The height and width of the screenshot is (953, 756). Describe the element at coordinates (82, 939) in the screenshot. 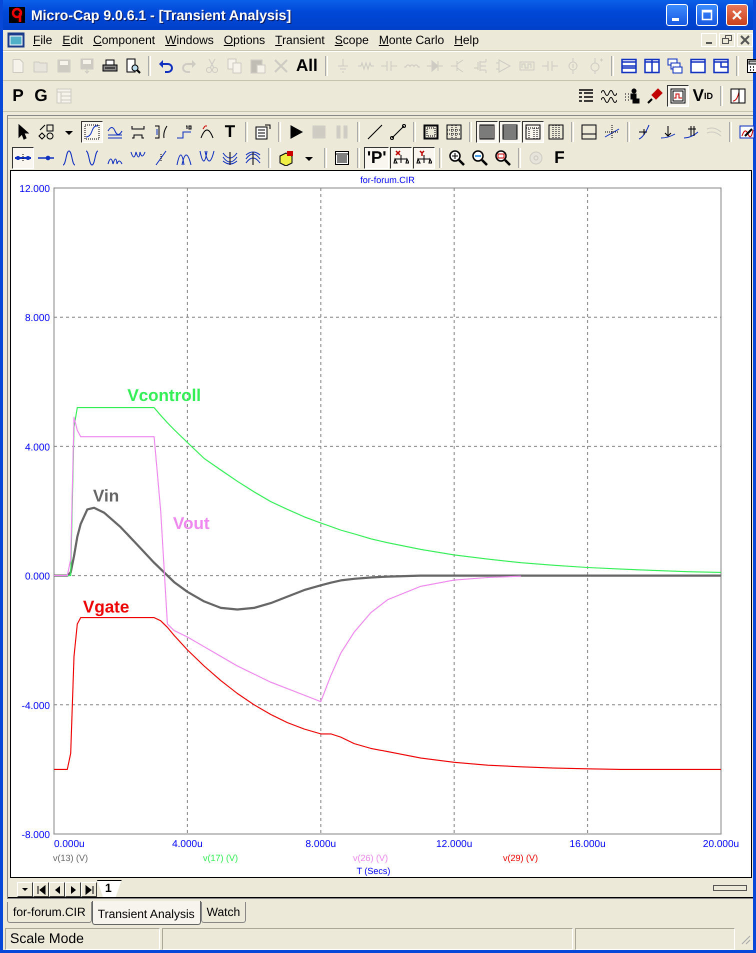

I see `status-text: Scale Mode` at that location.